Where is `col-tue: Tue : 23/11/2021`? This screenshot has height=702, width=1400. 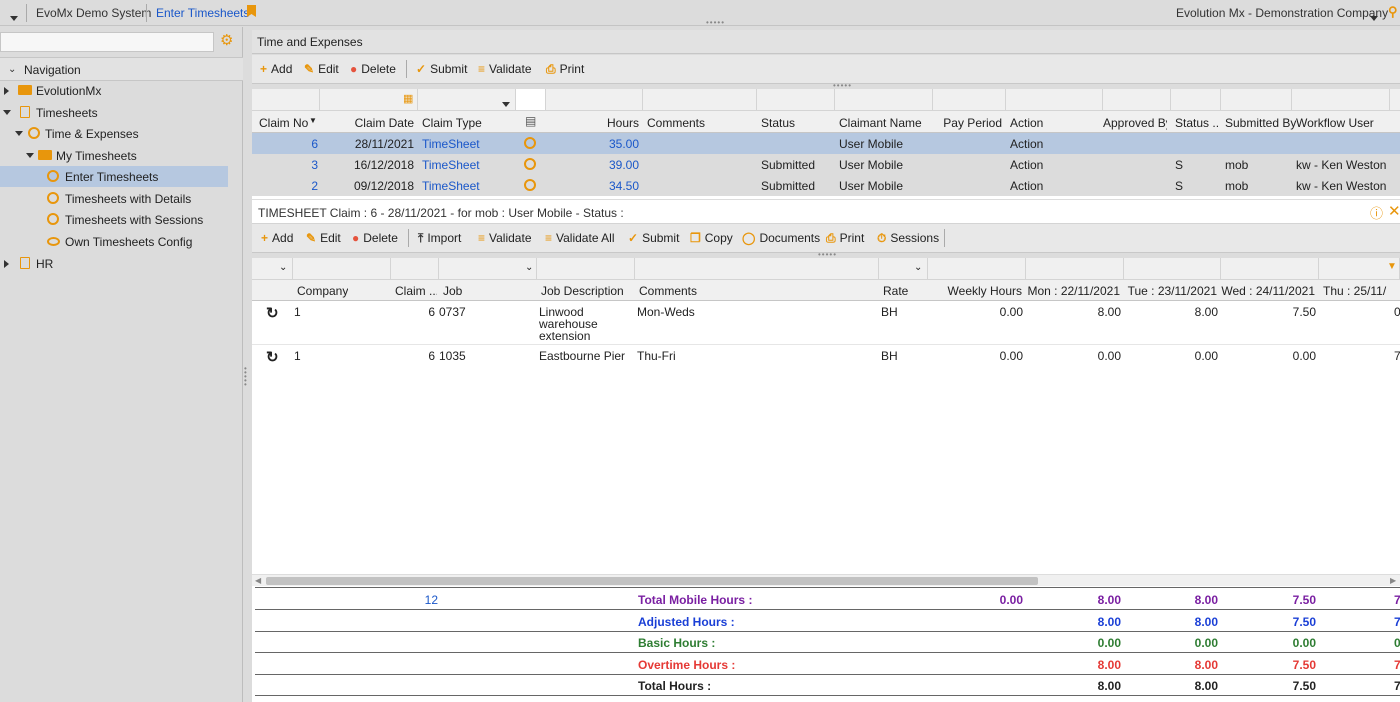 col-tue: Tue : 23/11/2021 is located at coordinates (1170, 291).